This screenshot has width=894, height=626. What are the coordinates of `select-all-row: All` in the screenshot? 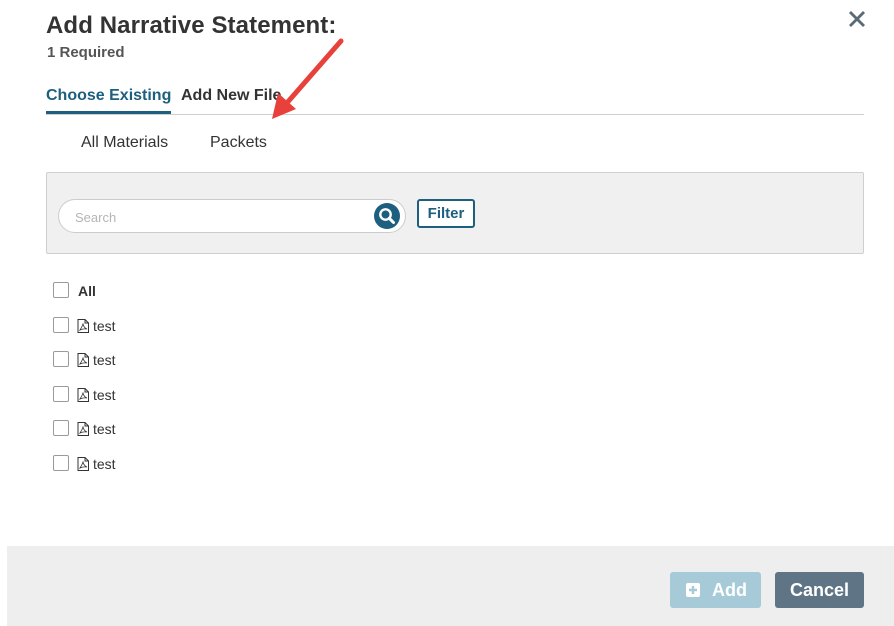 It's located at (202, 291).